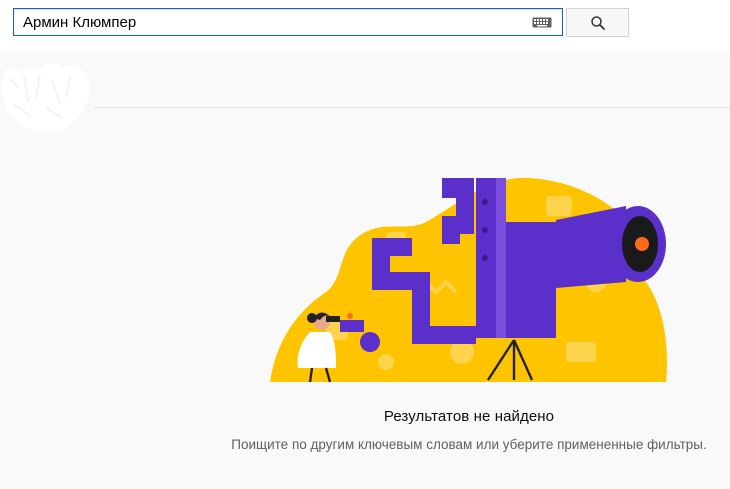 Image resolution: width=730 pixels, height=489 pixels. I want to click on divider, so click(412, 107).